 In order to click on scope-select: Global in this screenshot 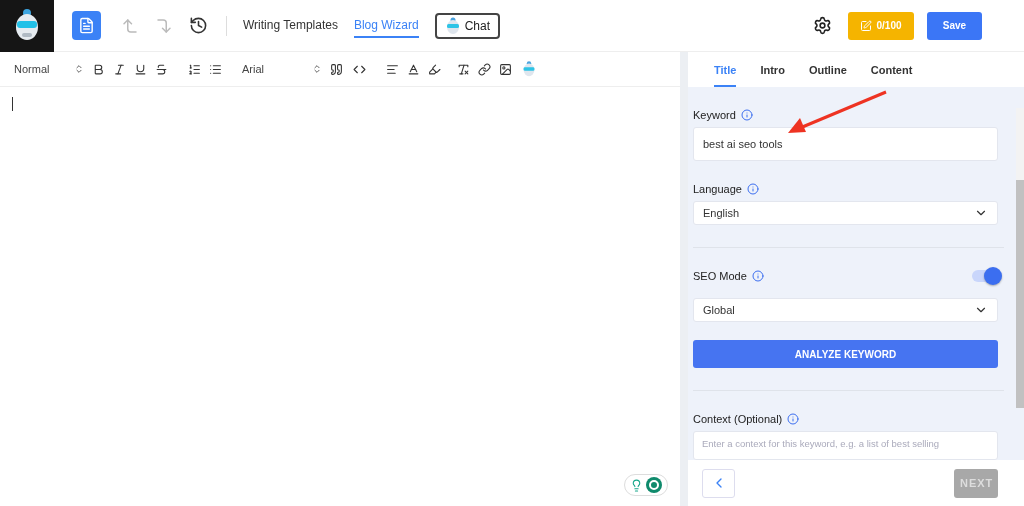, I will do `click(845, 310)`.